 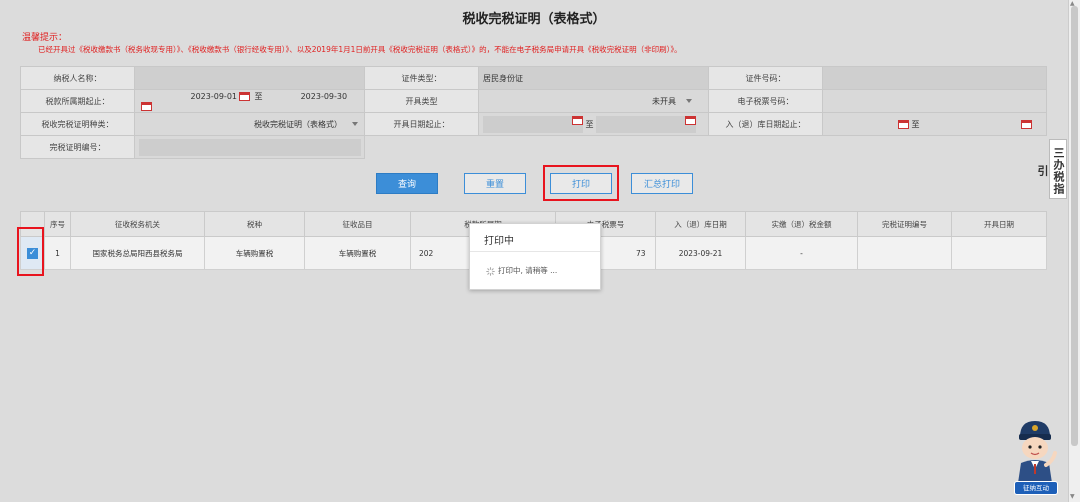 What do you see at coordinates (700, 253) in the screenshot?
I see `row-storage-date: 2023-09-21` at bounding box center [700, 253].